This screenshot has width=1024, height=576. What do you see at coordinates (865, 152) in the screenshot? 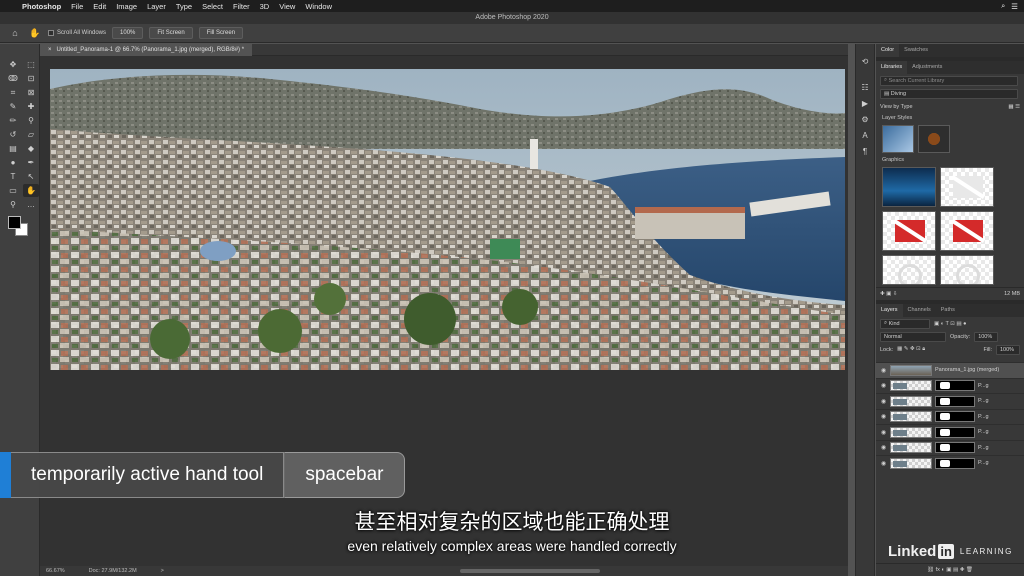
I see `paragraph-panel-icon: ¶` at bounding box center [865, 152].